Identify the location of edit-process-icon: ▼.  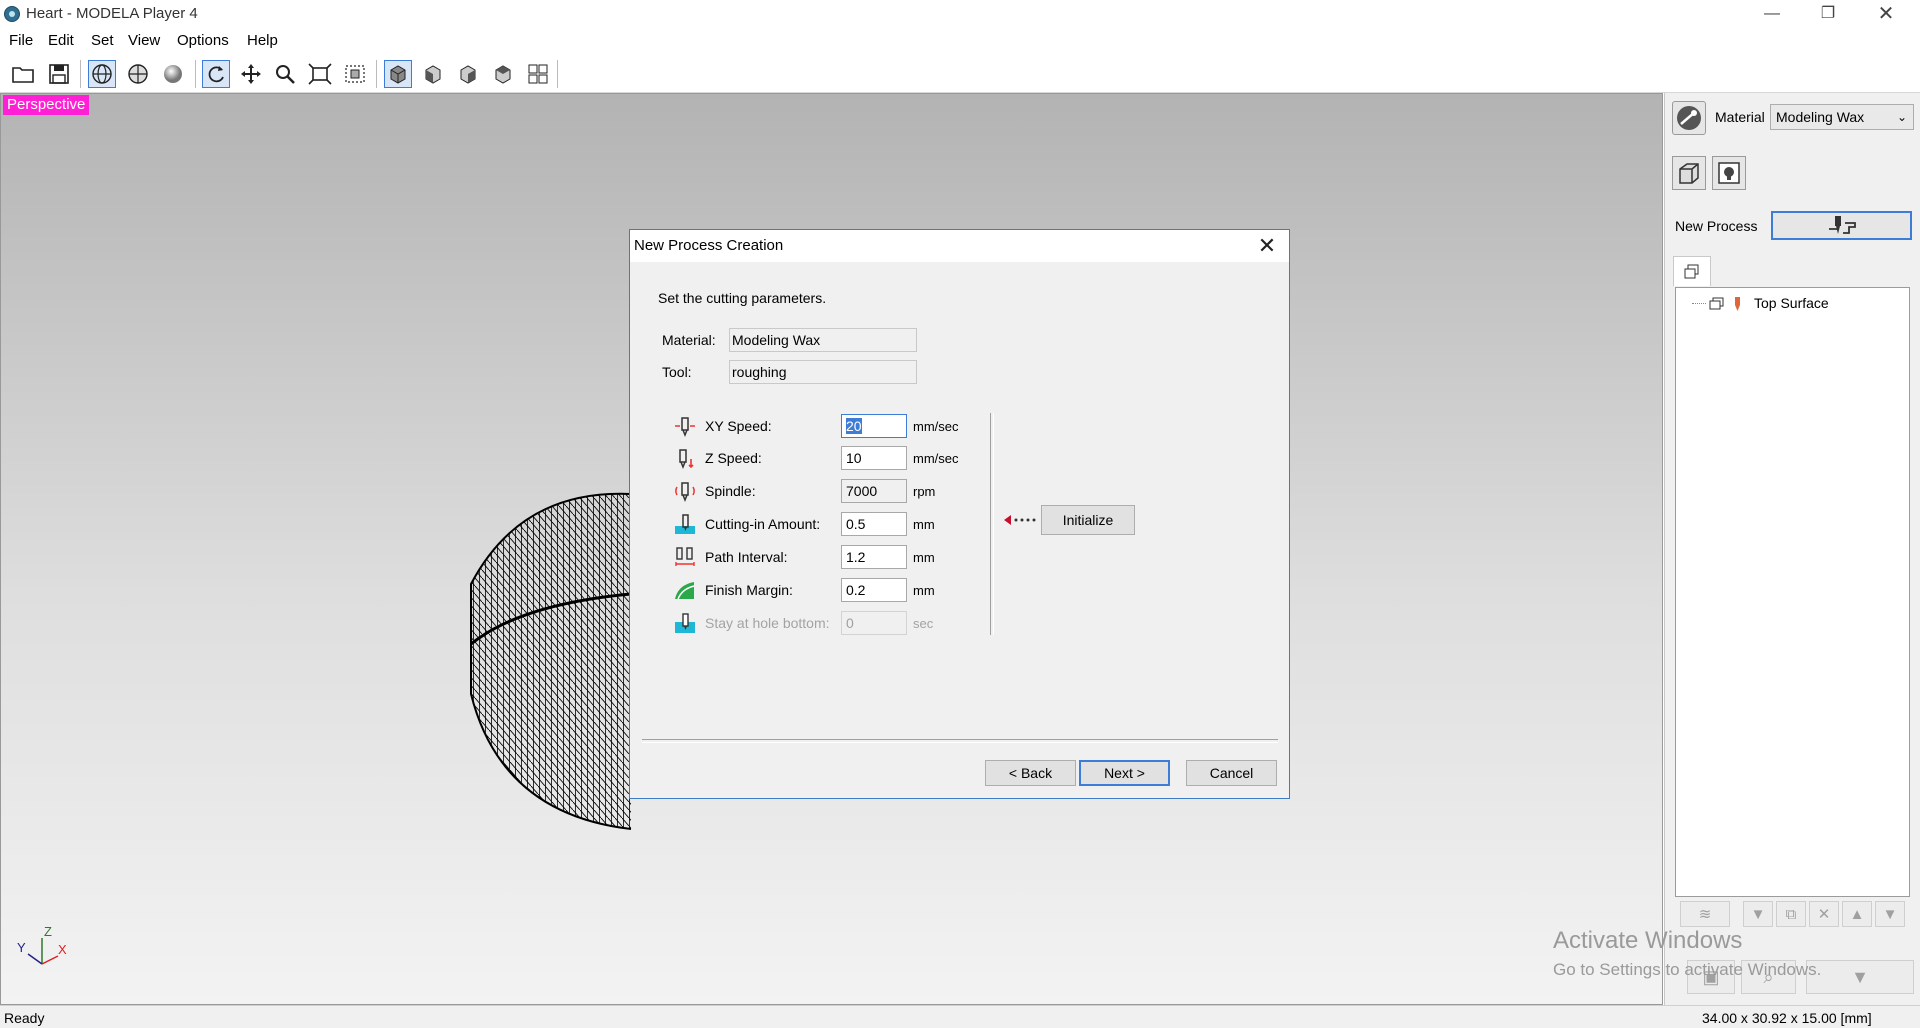
(1758, 914).